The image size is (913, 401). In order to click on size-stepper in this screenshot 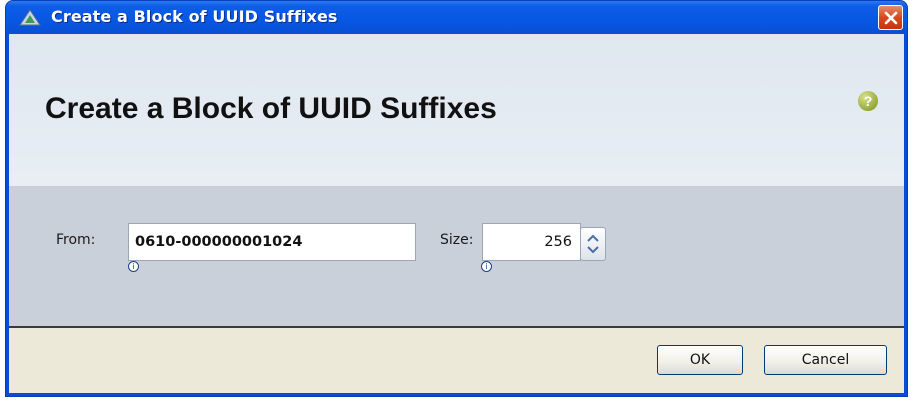, I will do `click(593, 244)`.